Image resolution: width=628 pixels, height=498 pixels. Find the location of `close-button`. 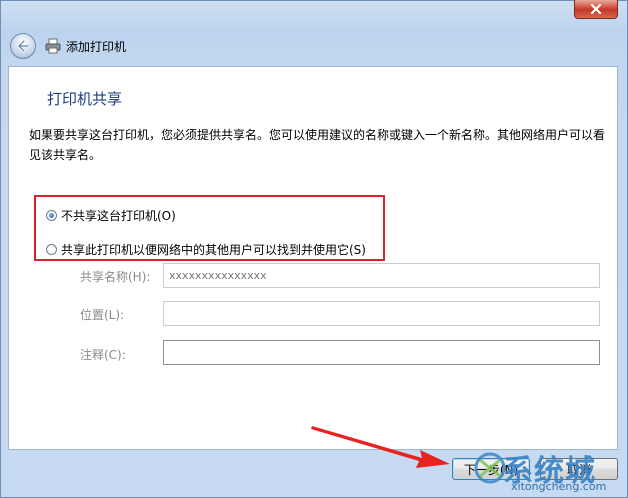

close-button is located at coordinates (596, 9).